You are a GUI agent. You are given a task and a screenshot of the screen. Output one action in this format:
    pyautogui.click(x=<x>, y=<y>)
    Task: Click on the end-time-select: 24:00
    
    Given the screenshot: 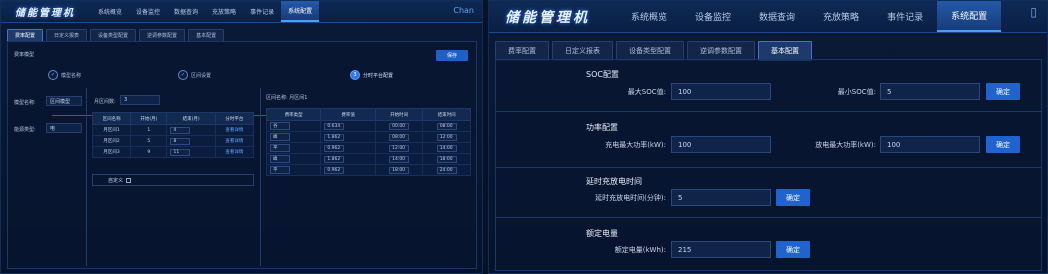 What is the action you would take?
    pyautogui.click(x=446, y=170)
    